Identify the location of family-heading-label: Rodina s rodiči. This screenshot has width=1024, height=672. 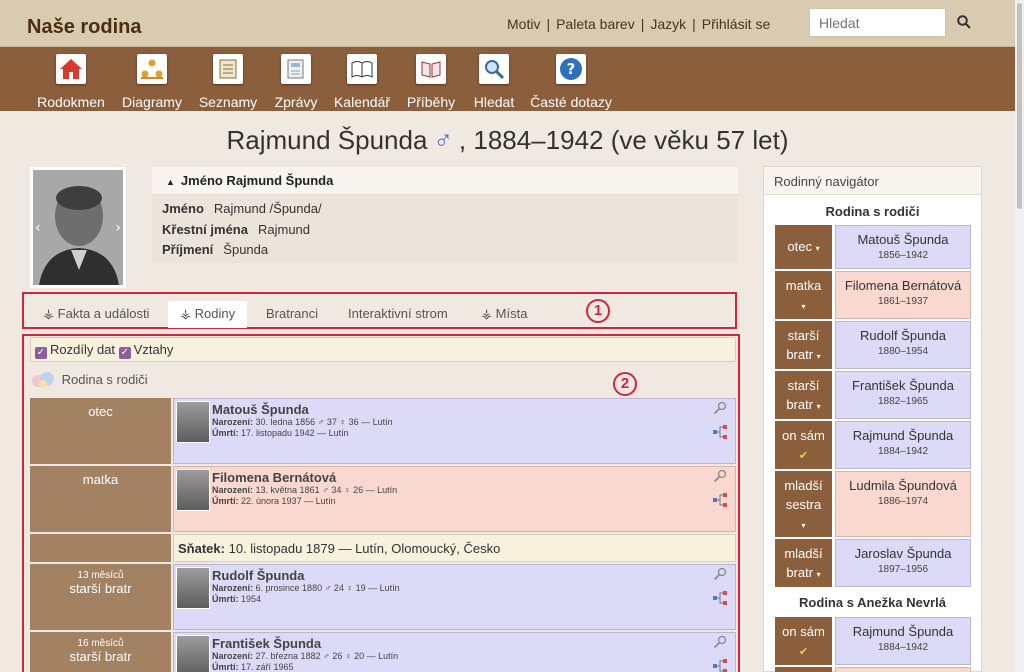
(104, 379).